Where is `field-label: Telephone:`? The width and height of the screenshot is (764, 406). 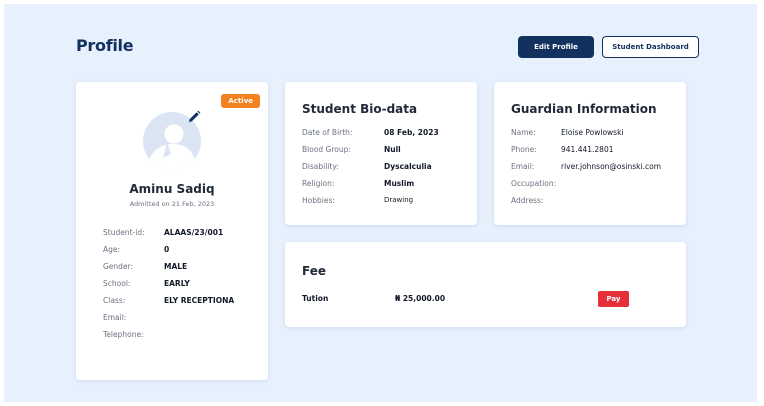 field-label: Telephone: is located at coordinates (123, 334).